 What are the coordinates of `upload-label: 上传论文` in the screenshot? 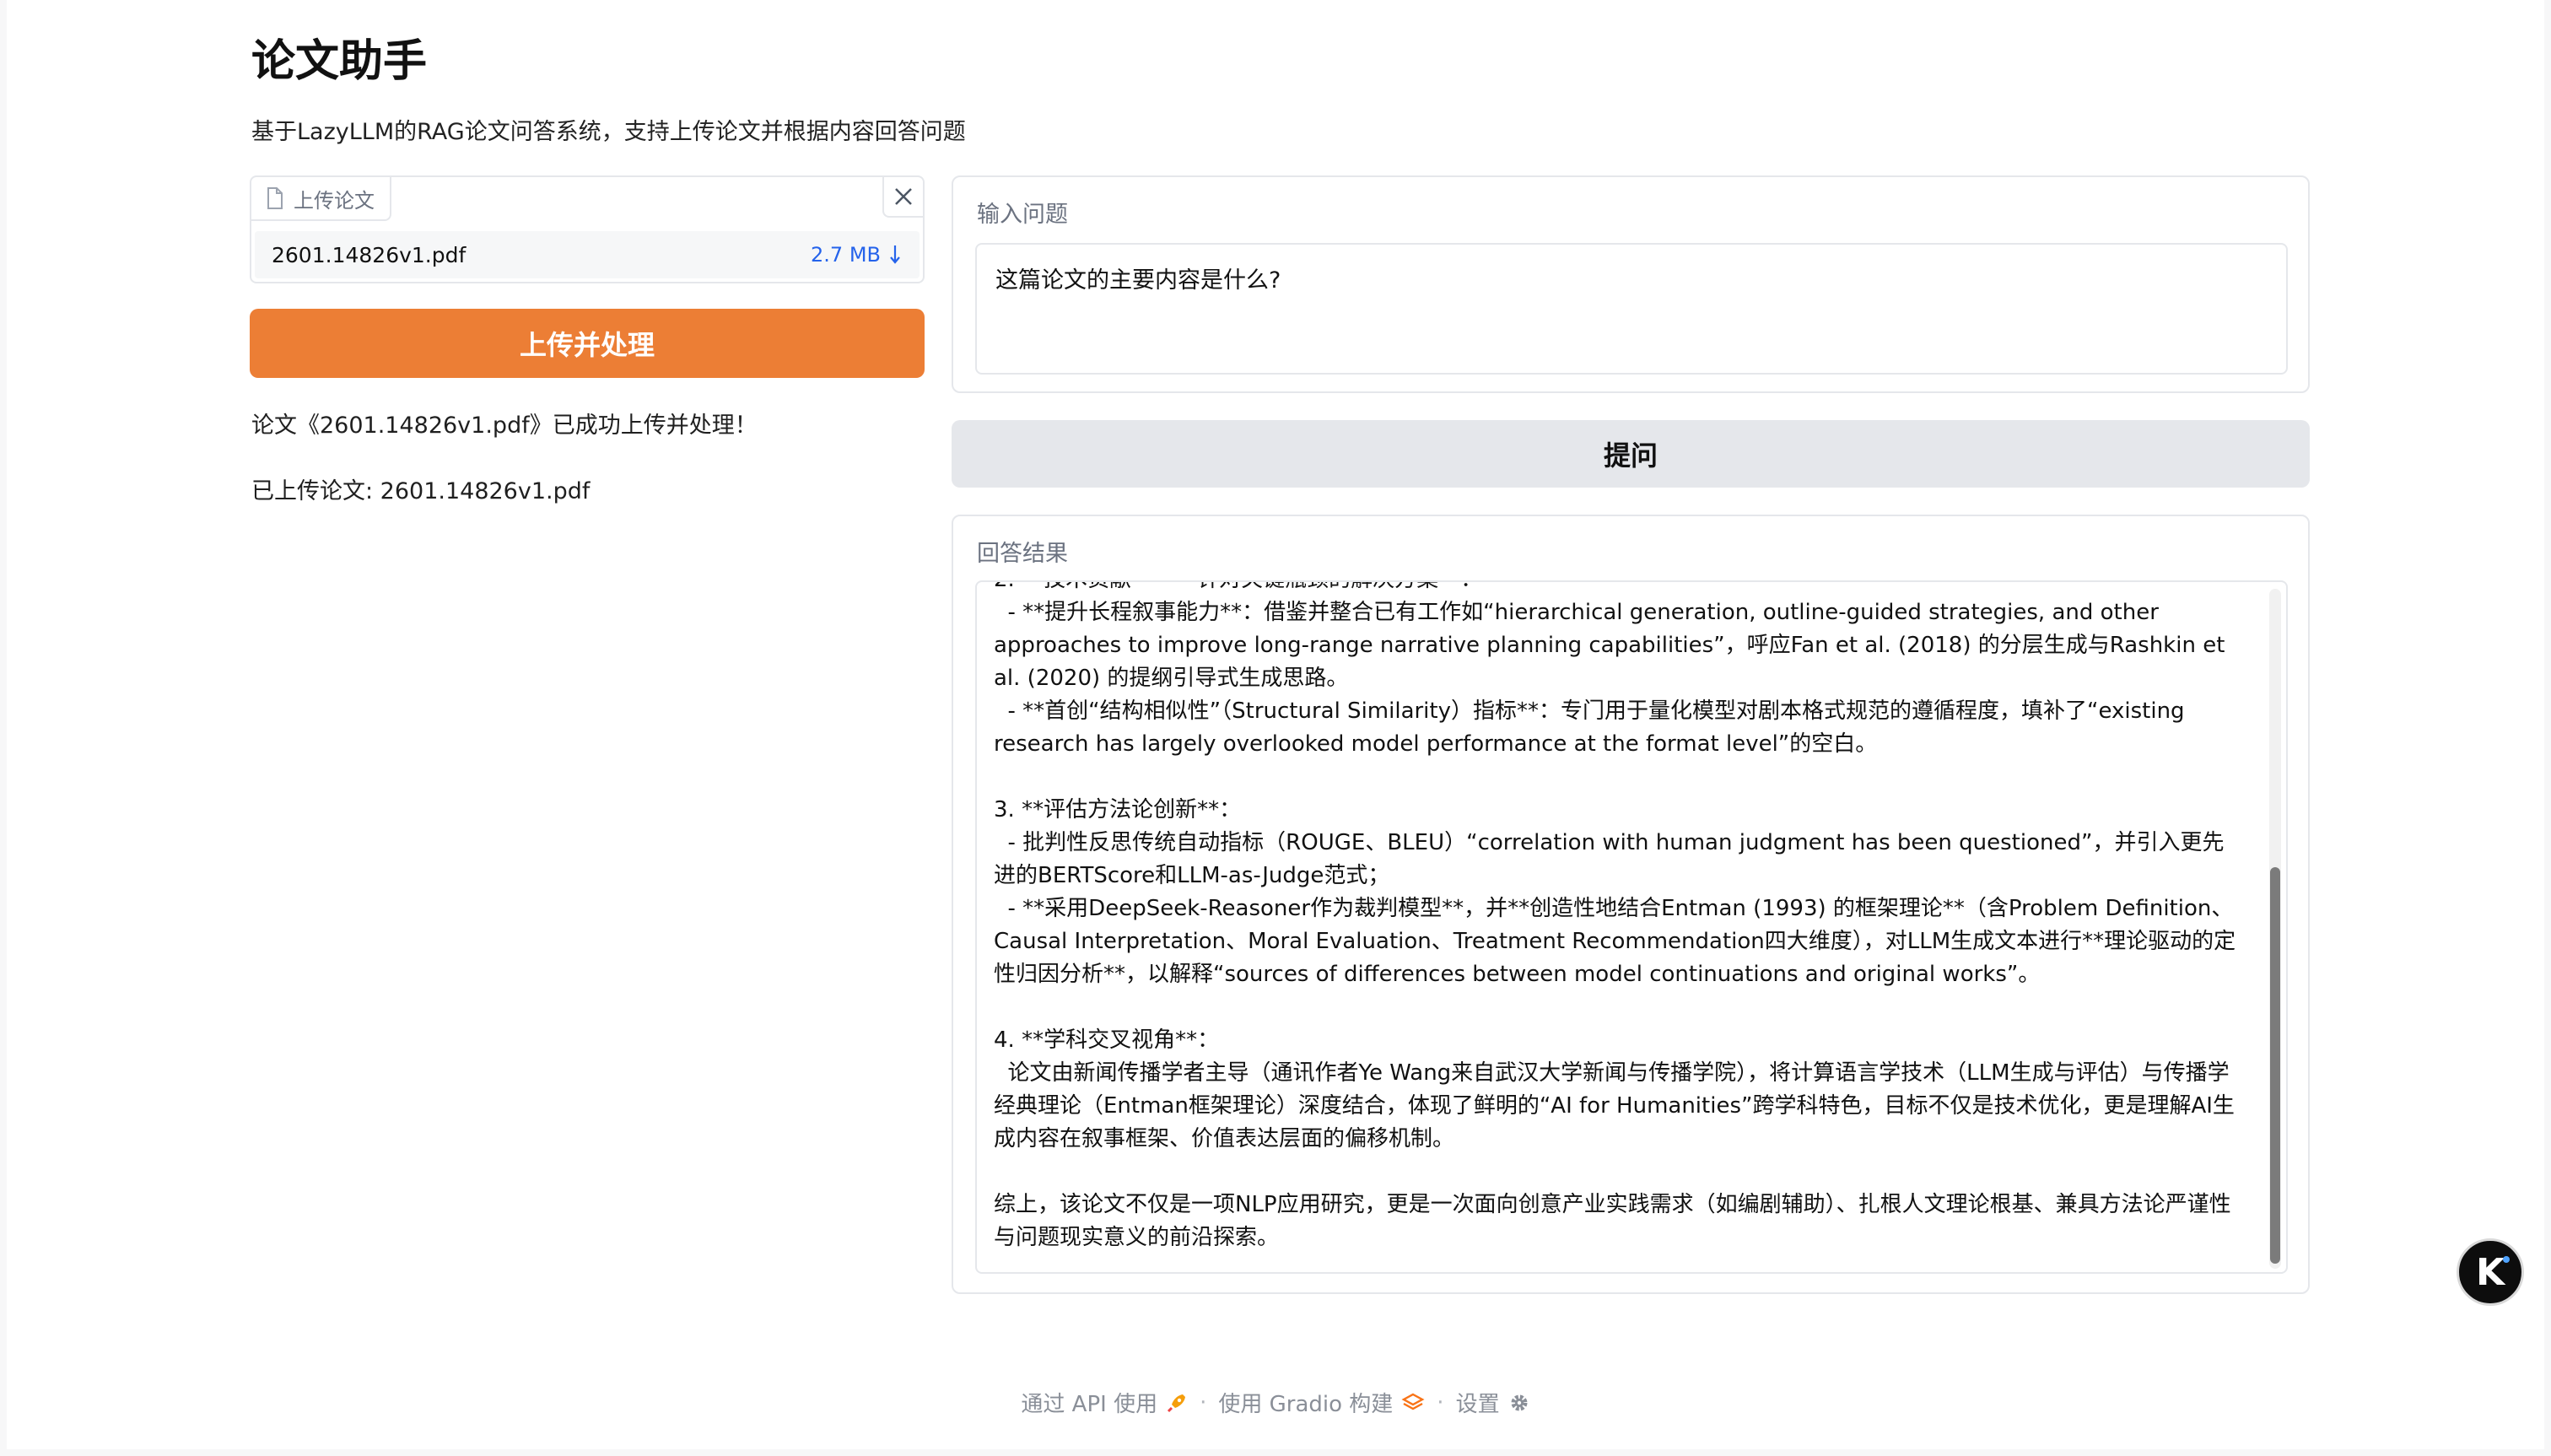 It's located at (334, 201).